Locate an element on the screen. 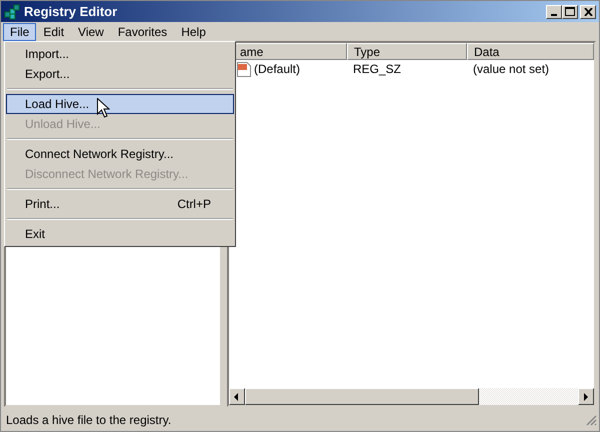 This screenshot has height=432, width=600. table-cell-text: (value not set) is located at coordinates (511, 69).